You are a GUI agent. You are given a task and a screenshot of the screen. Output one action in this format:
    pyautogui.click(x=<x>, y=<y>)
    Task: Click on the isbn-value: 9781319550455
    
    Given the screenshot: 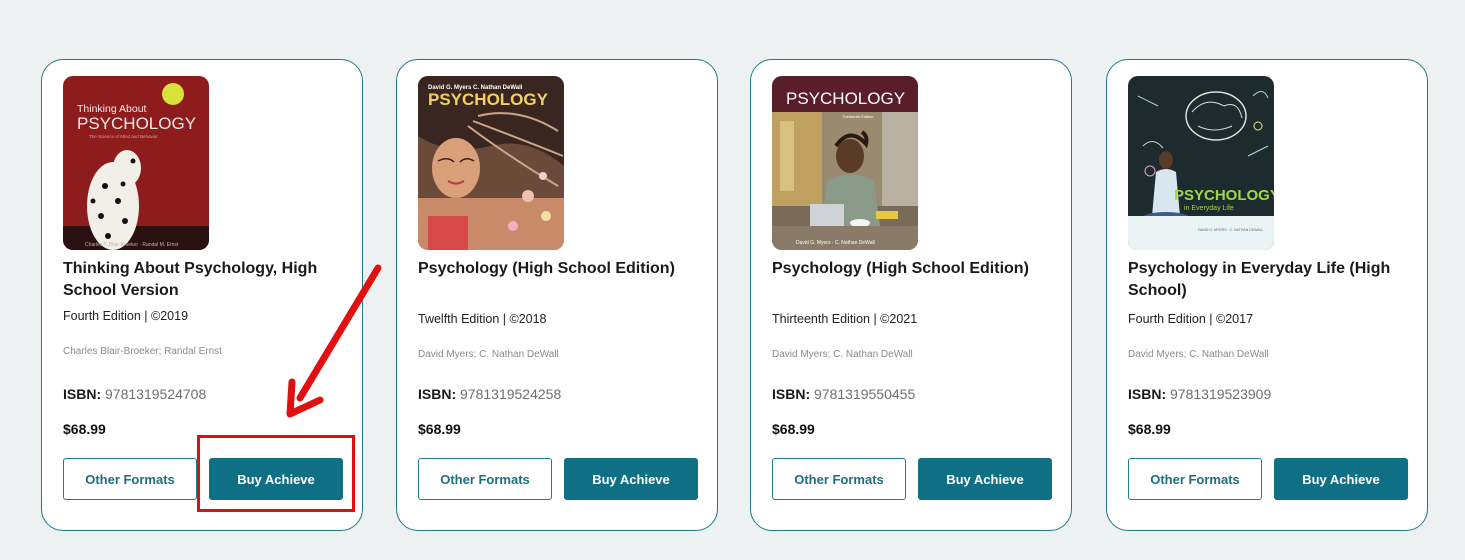 What is the action you would take?
    pyautogui.click(x=865, y=394)
    